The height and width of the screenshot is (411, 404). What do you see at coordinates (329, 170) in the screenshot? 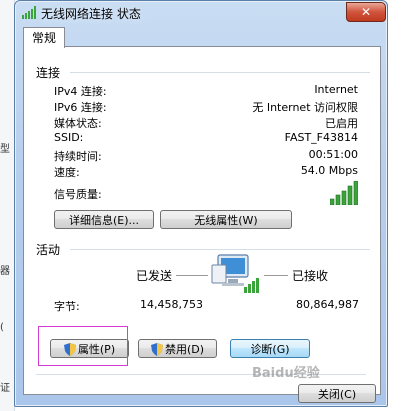
I see `speed-value: 54.0 Mbps` at bounding box center [329, 170].